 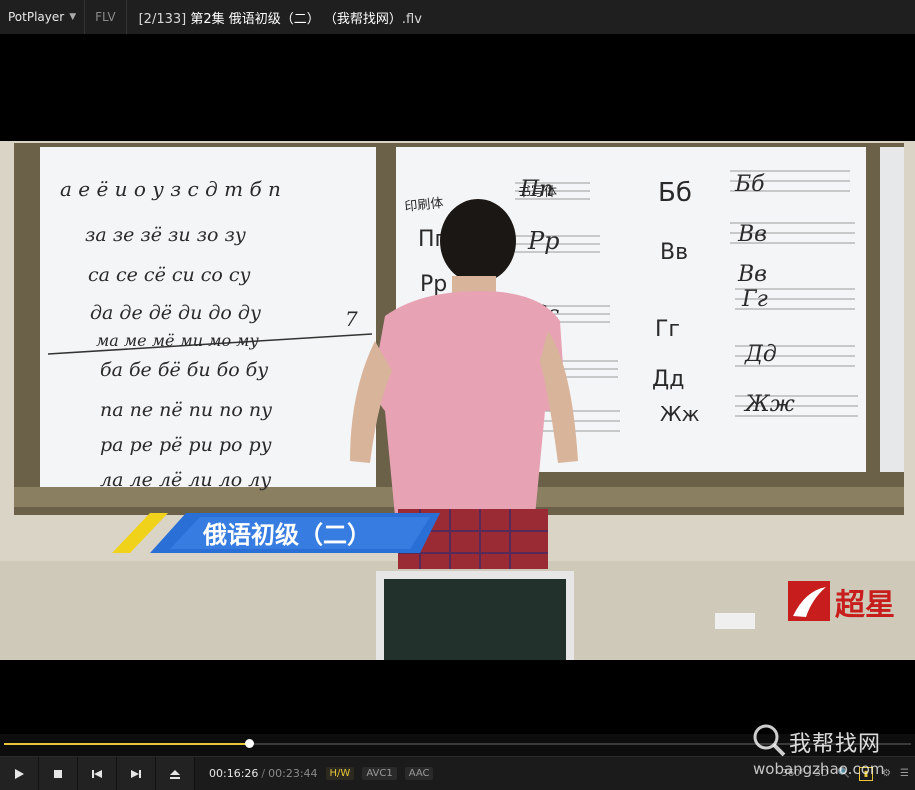 What do you see at coordinates (73, 17) in the screenshot?
I see `chevron-down-icon: ▼` at bounding box center [73, 17].